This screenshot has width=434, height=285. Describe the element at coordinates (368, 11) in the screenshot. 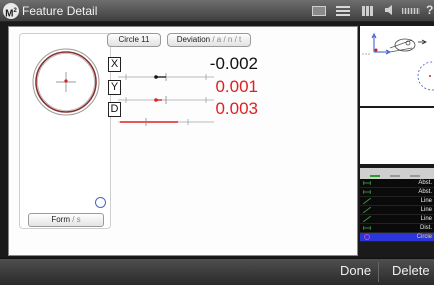

I see `grid-view-icon` at that location.